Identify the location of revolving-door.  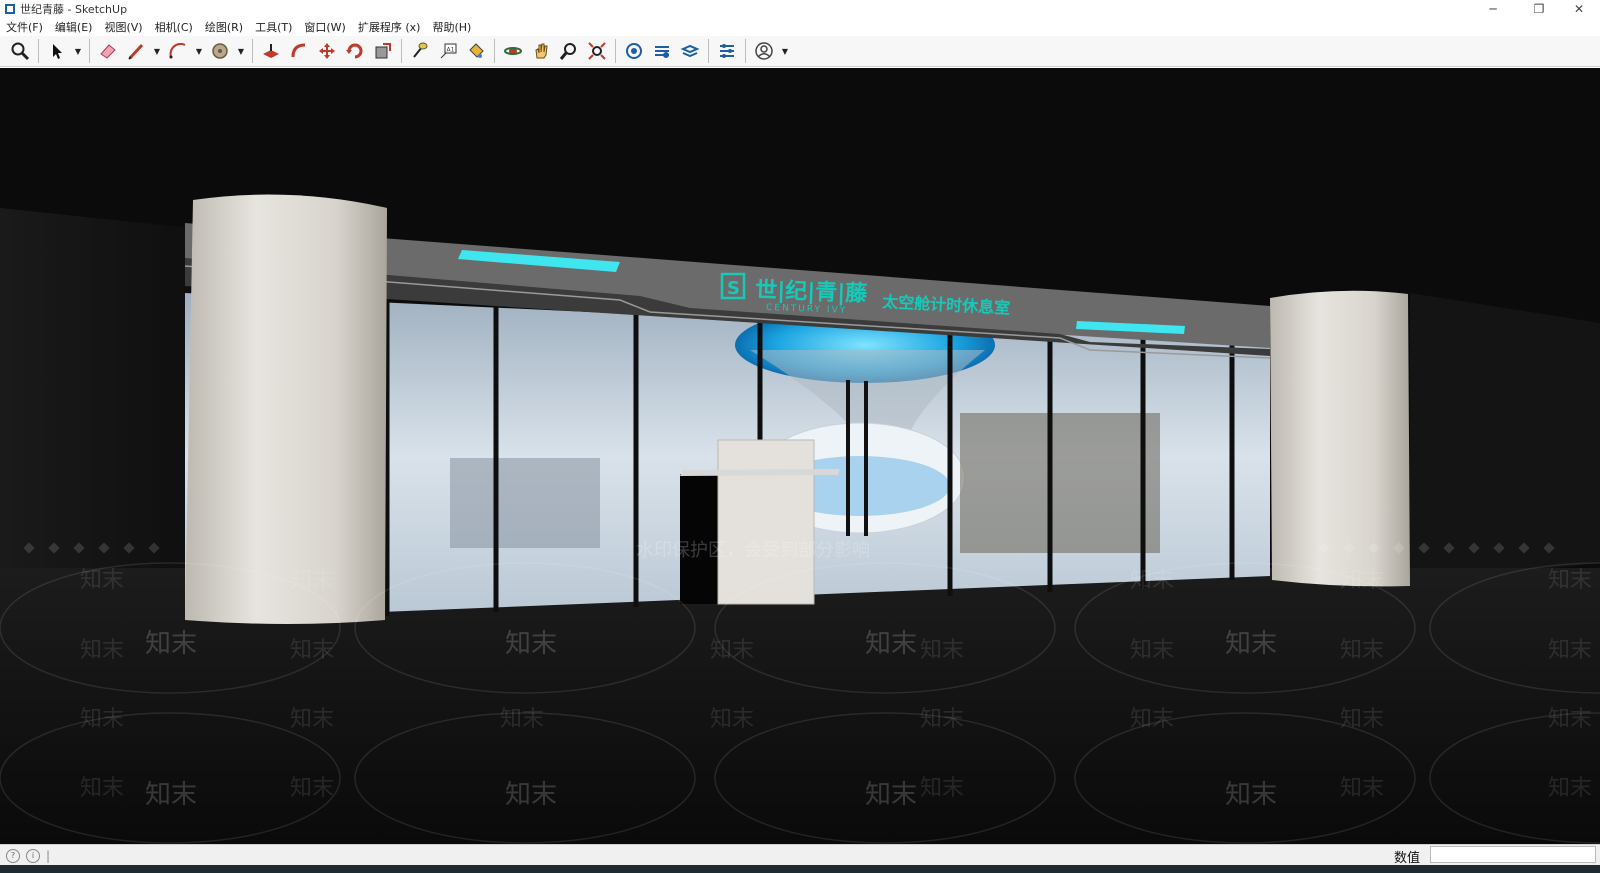
(1060, 483).